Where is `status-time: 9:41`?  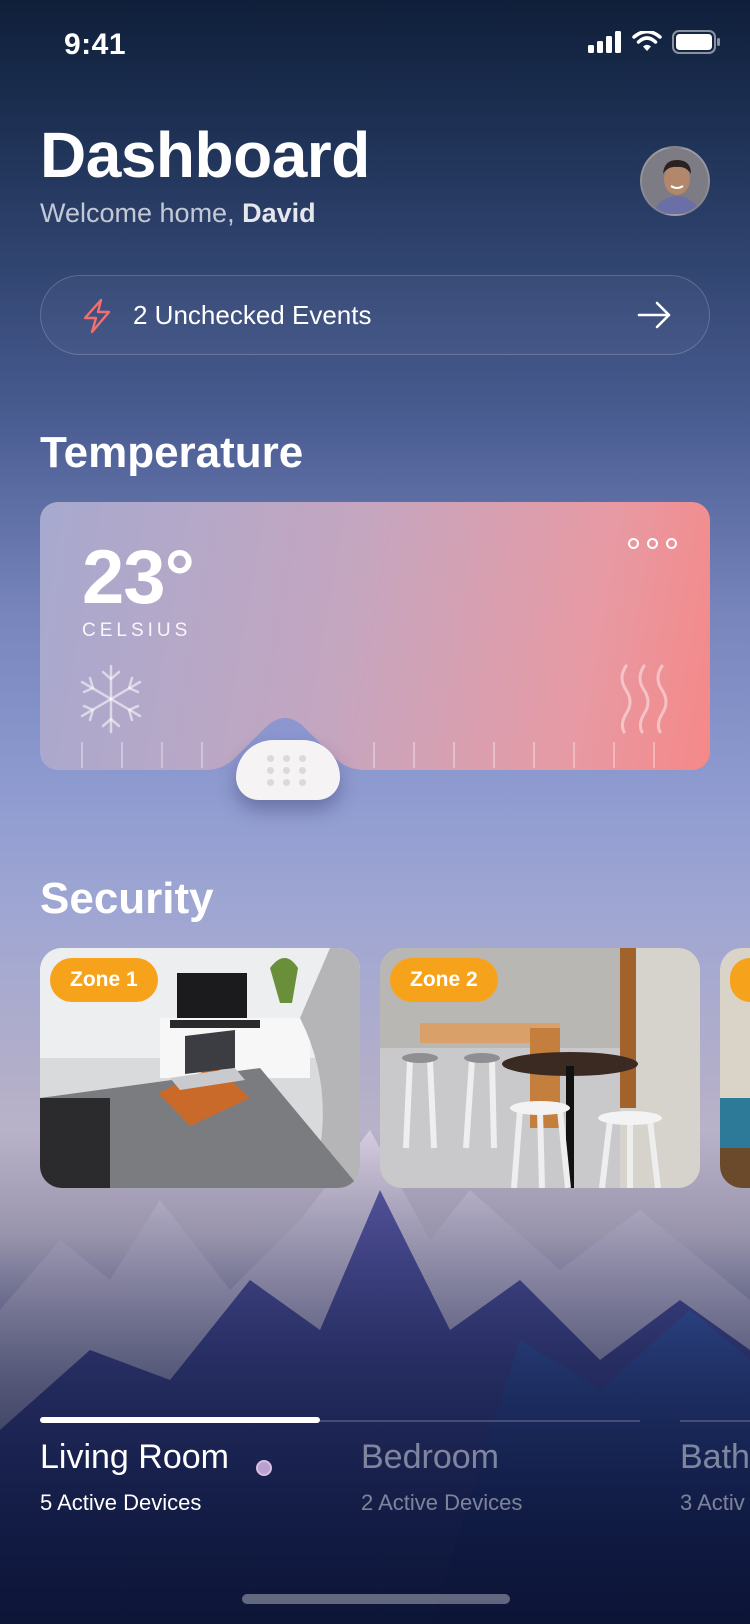
status-time: 9:41 is located at coordinates (95, 44).